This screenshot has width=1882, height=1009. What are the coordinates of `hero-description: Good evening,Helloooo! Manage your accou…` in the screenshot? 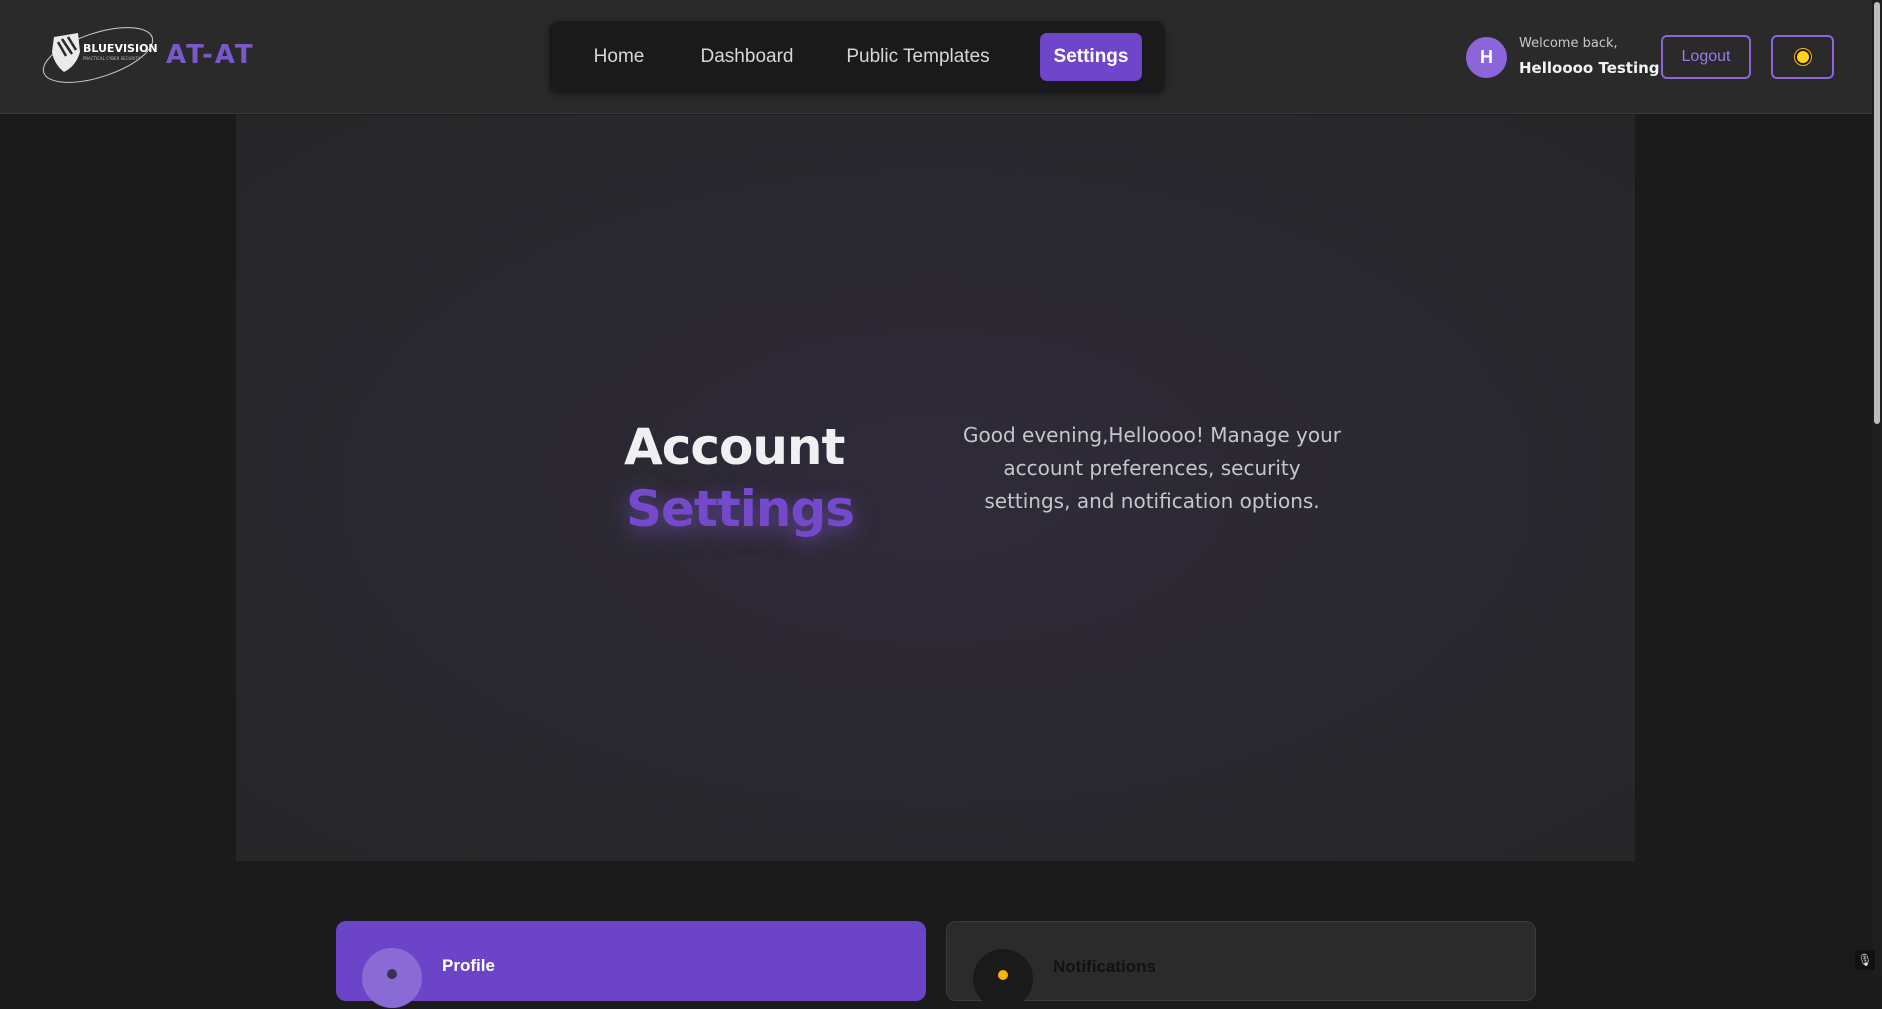 It's located at (1152, 468).